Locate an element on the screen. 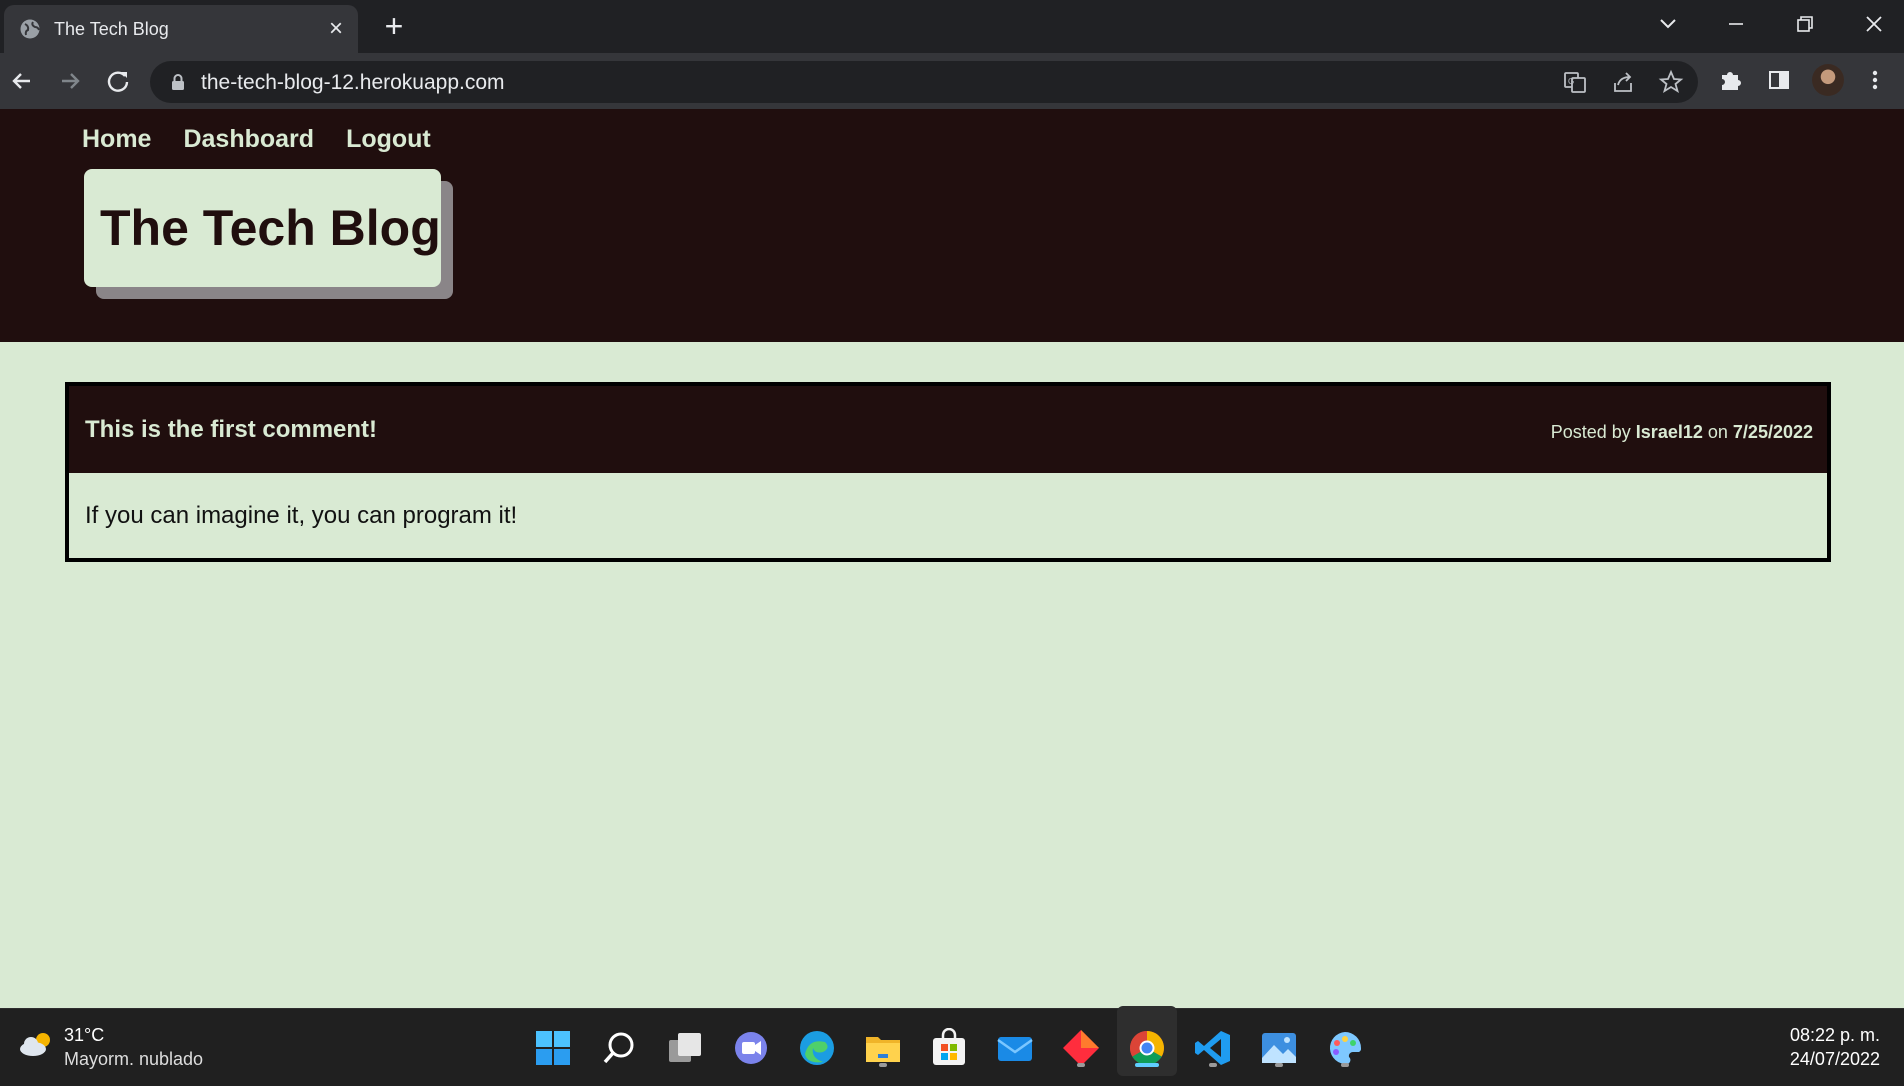 This screenshot has height=1086, width=1904. teams-chat-icon is located at coordinates (751, 1048).